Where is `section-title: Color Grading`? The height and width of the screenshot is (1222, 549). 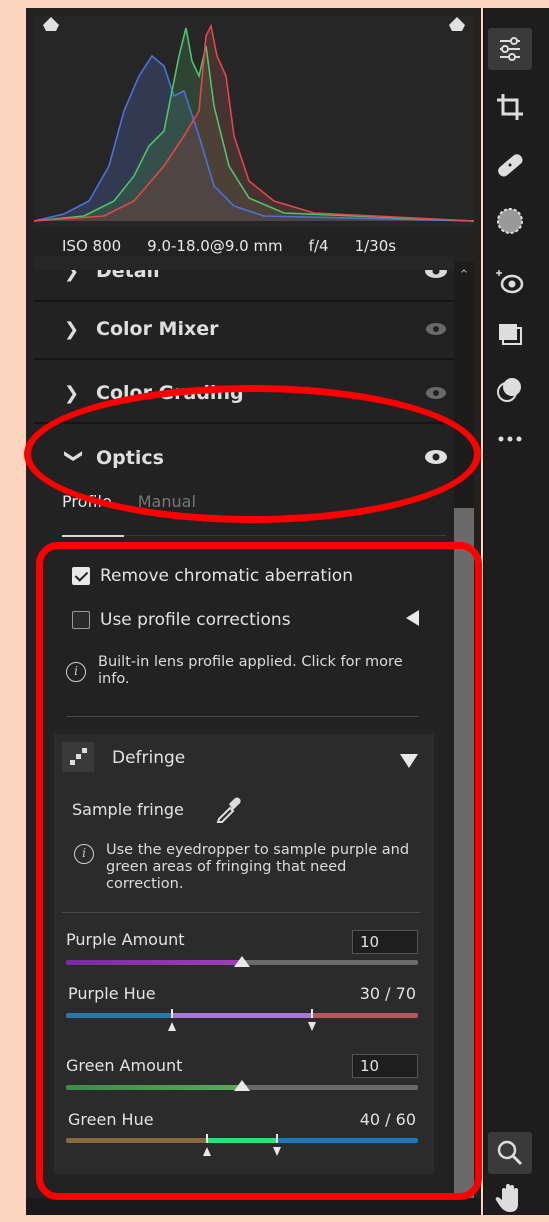 section-title: Color Grading is located at coordinates (170, 393).